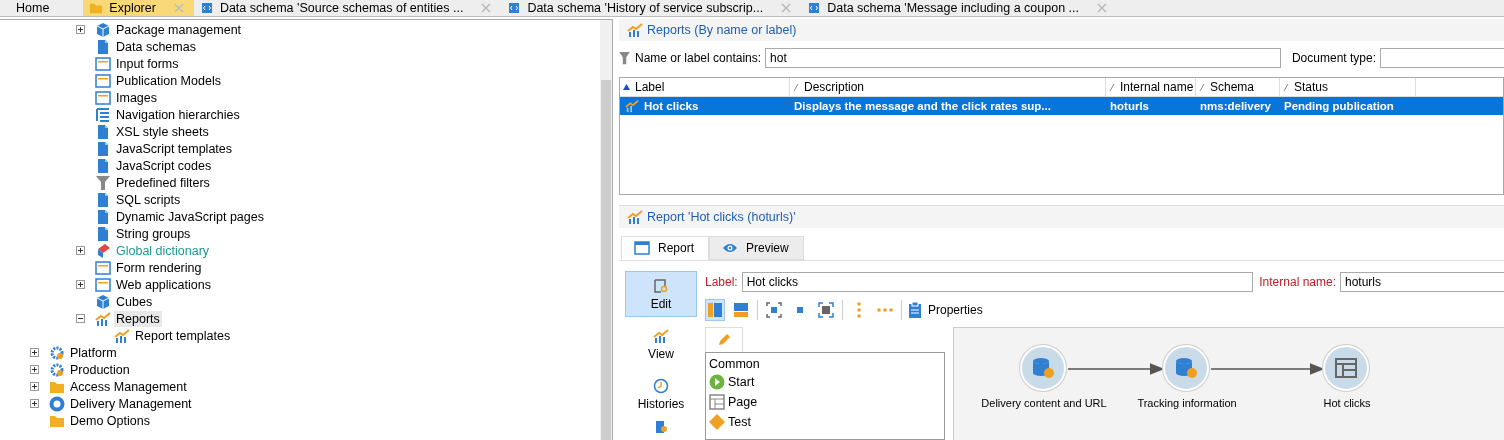  I want to click on clock-icon, so click(661, 385).